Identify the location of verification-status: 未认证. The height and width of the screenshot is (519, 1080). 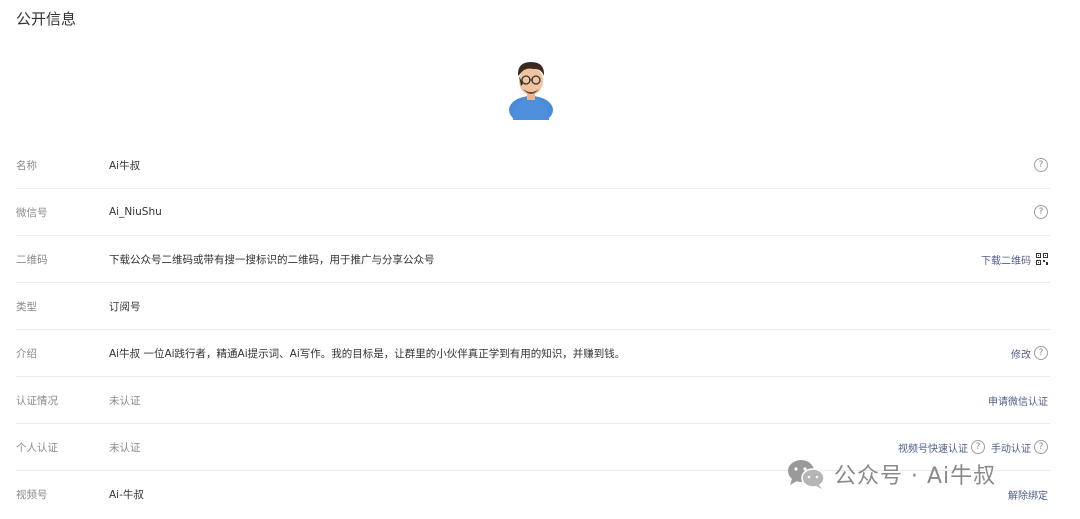
(125, 400).